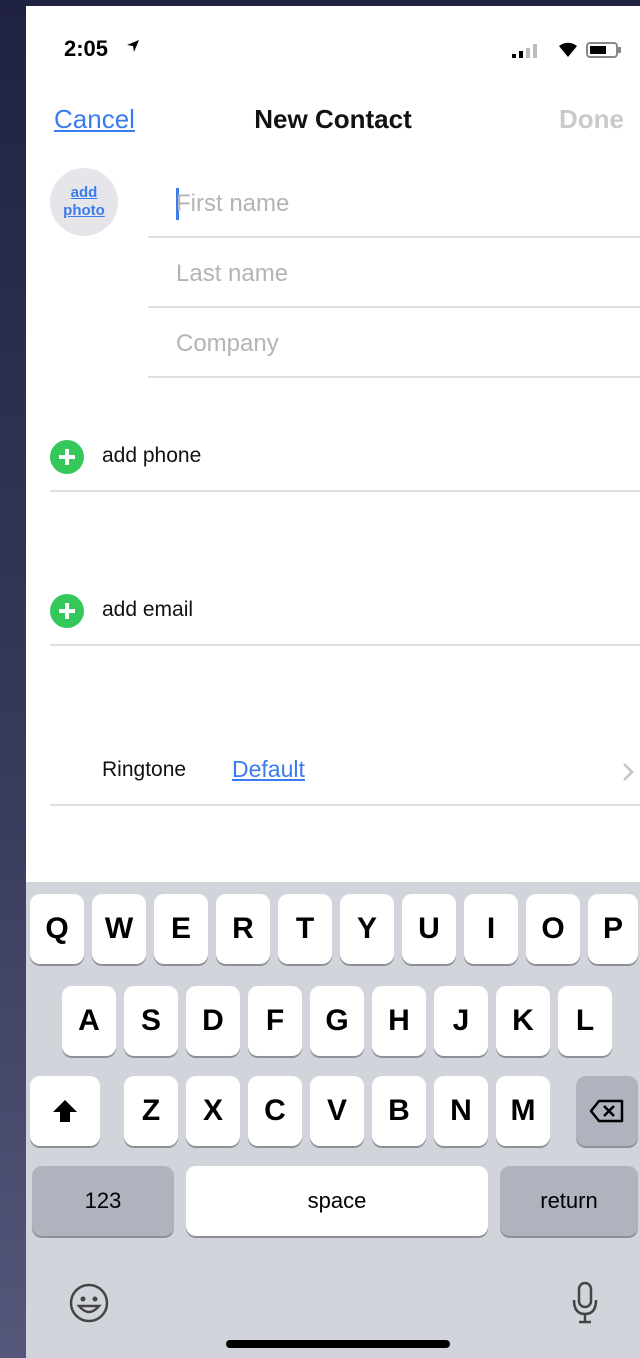  I want to click on add-photo-label-line1: add, so click(84, 192).